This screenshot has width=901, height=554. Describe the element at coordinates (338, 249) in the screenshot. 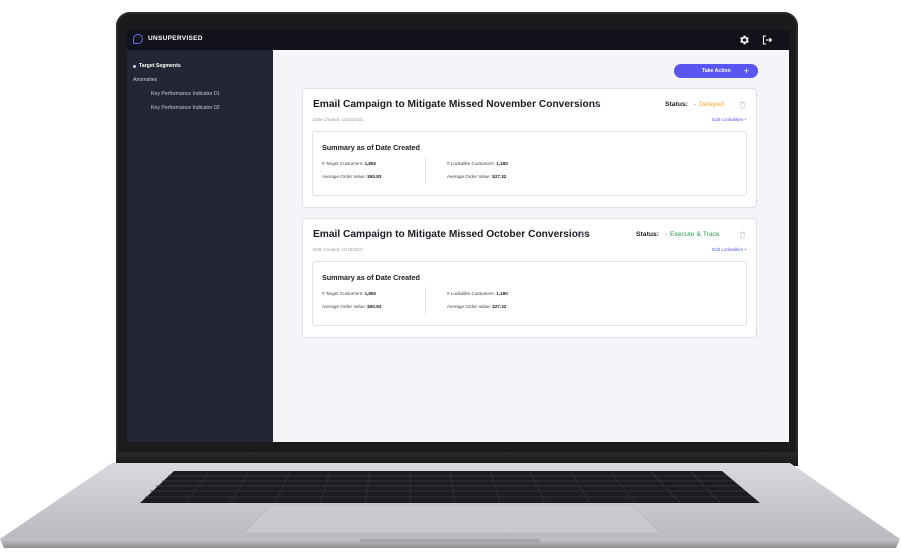

I see `date-created: Date Created: 11/15/2021` at that location.